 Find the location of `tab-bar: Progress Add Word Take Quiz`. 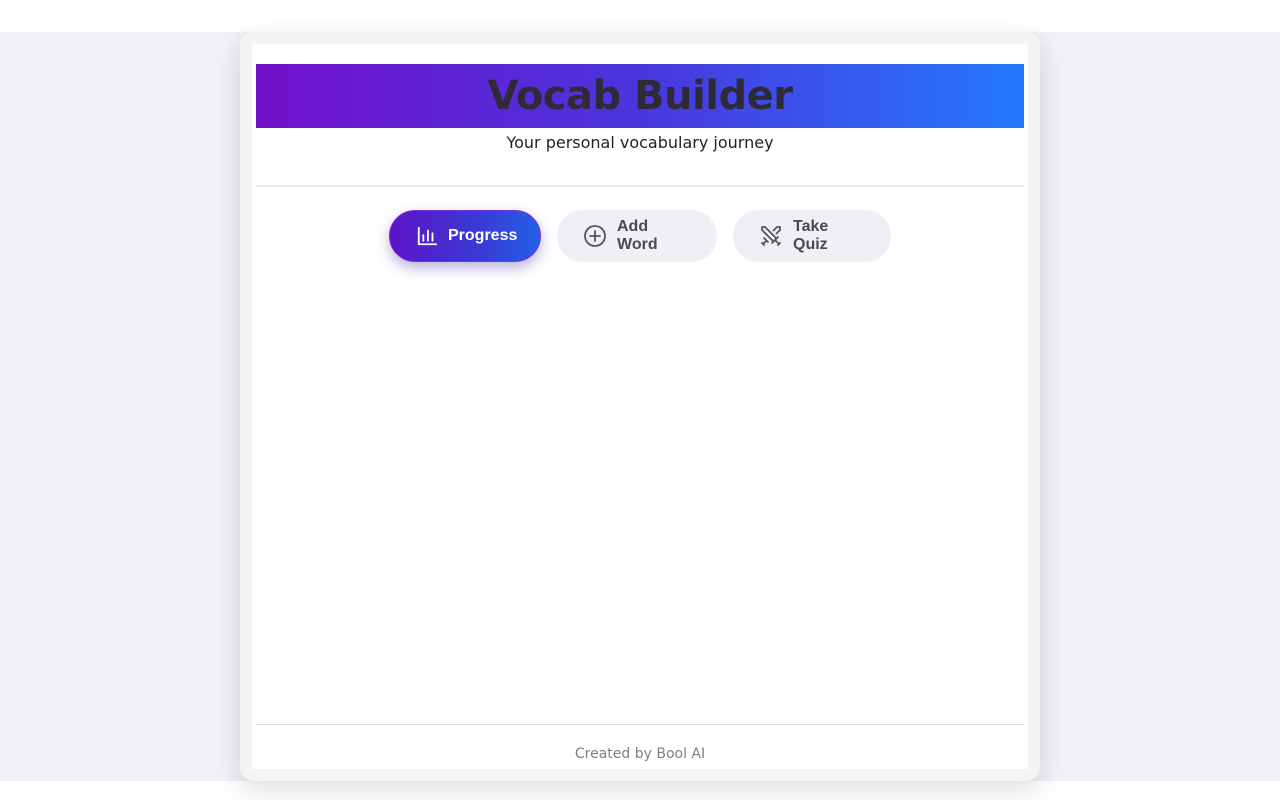

tab-bar: Progress Add Word Take Quiz is located at coordinates (640, 237).